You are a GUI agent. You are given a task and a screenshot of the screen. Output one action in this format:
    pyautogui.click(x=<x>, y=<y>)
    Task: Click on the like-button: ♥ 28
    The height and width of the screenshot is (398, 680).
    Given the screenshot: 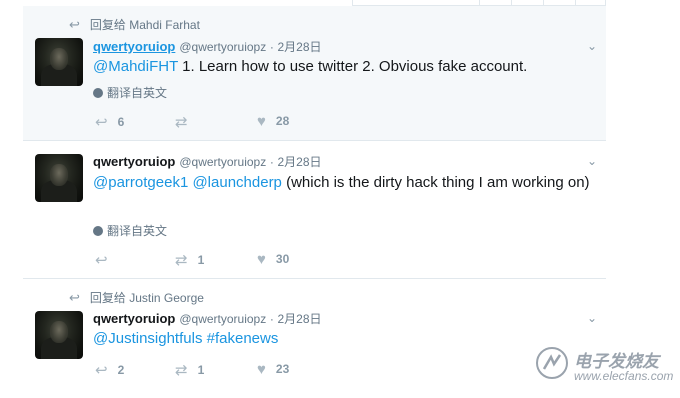 What is the action you would take?
    pyautogui.click(x=273, y=121)
    